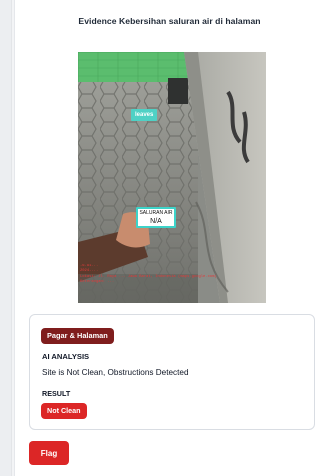  What do you see at coordinates (64, 411) in the screenshot?
I see `result-badge: Not Clean` at bounding box center [64, 411].